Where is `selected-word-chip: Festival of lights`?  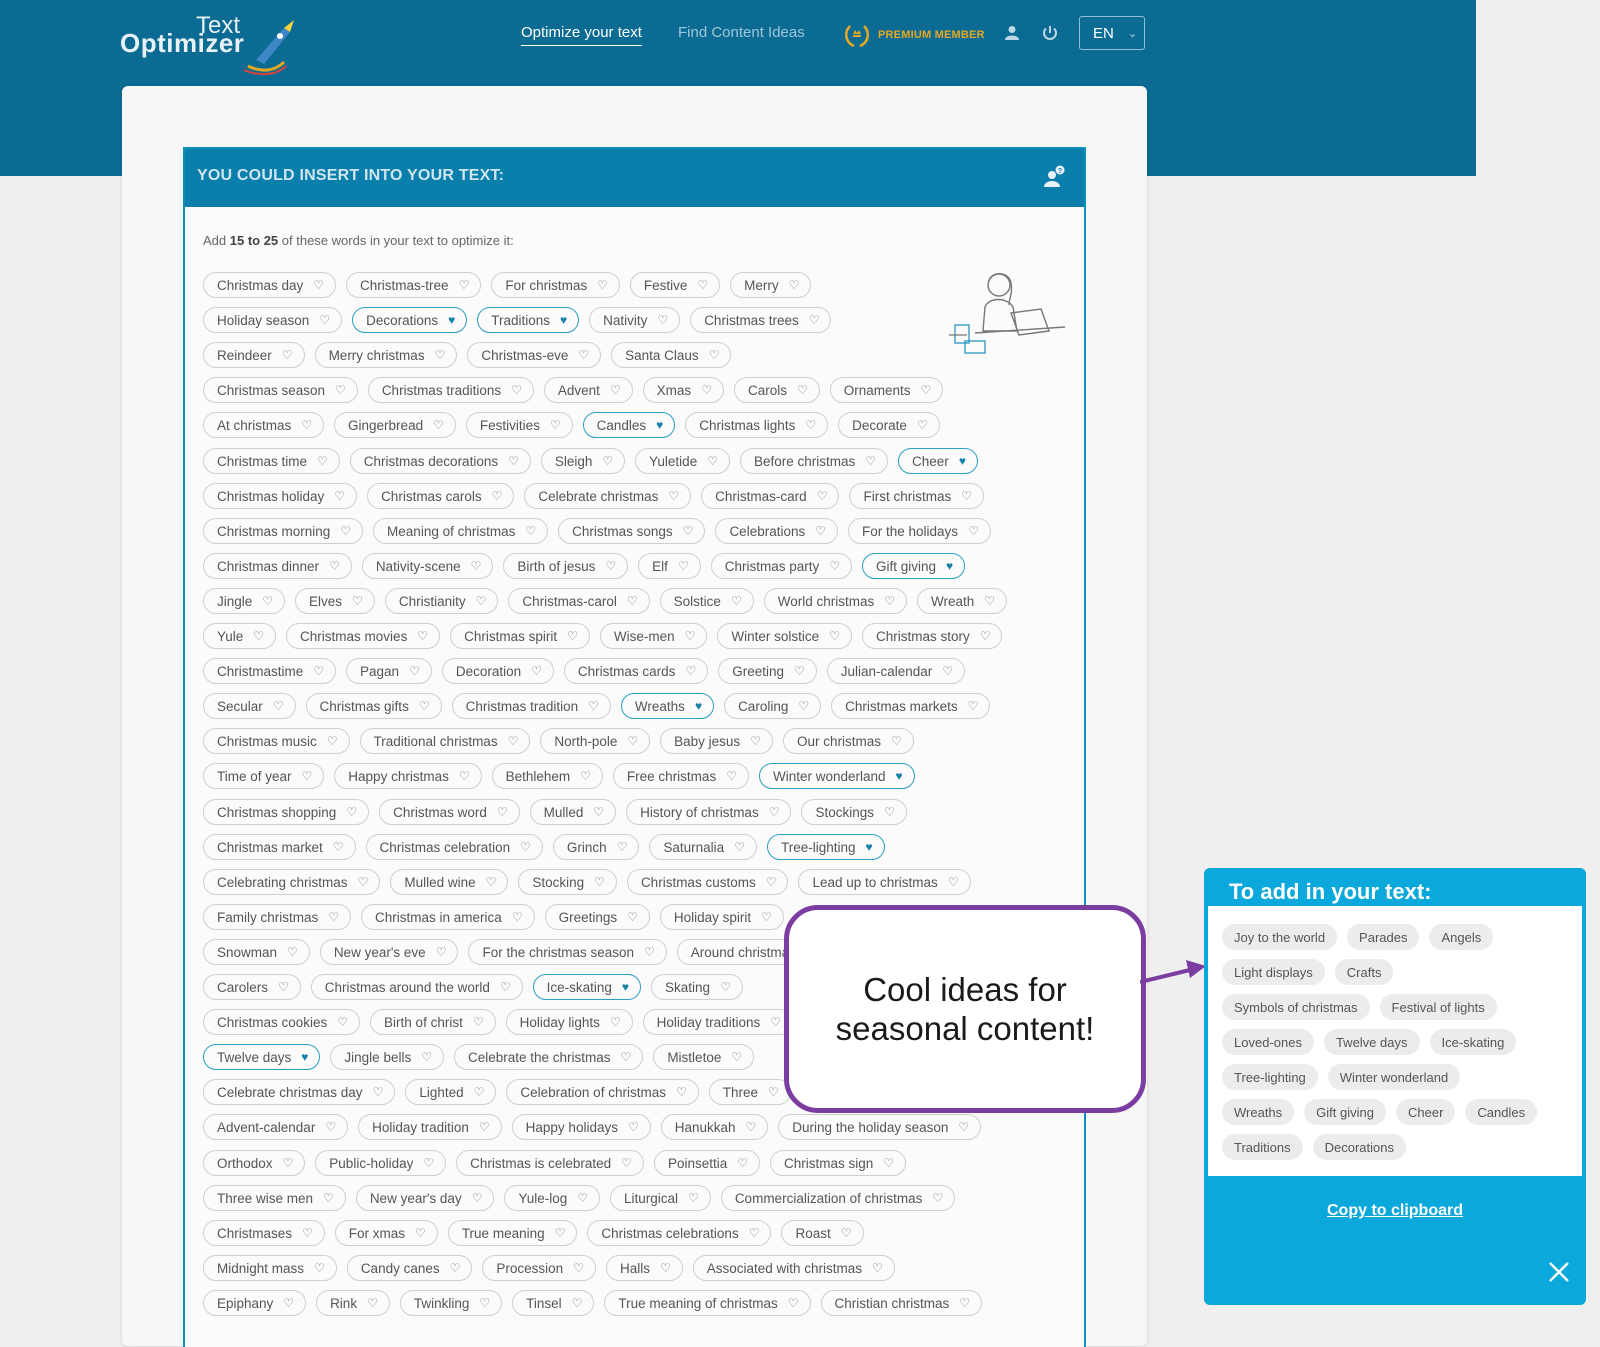
selected-word-chip: Festival of lights is located at coordinates (1438, 1007).